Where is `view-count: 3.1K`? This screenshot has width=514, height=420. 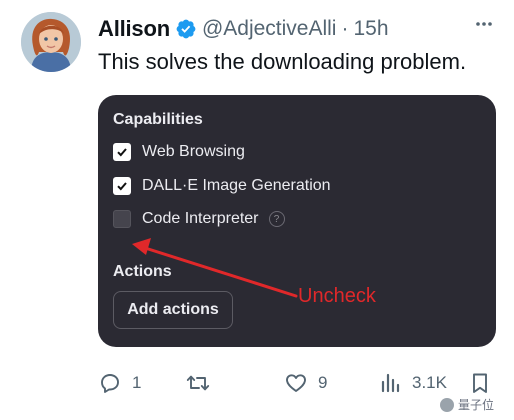 view-count: 3.1K is located at coordinates (429, 382).